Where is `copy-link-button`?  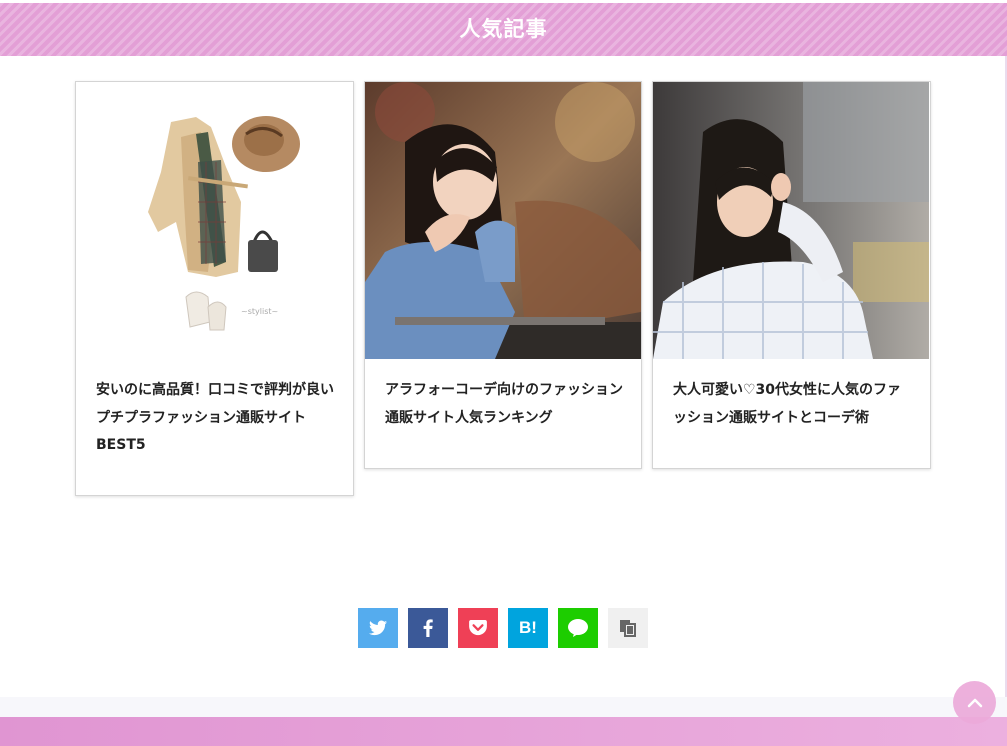 copy-link-button is located at coordinates (628, 628).